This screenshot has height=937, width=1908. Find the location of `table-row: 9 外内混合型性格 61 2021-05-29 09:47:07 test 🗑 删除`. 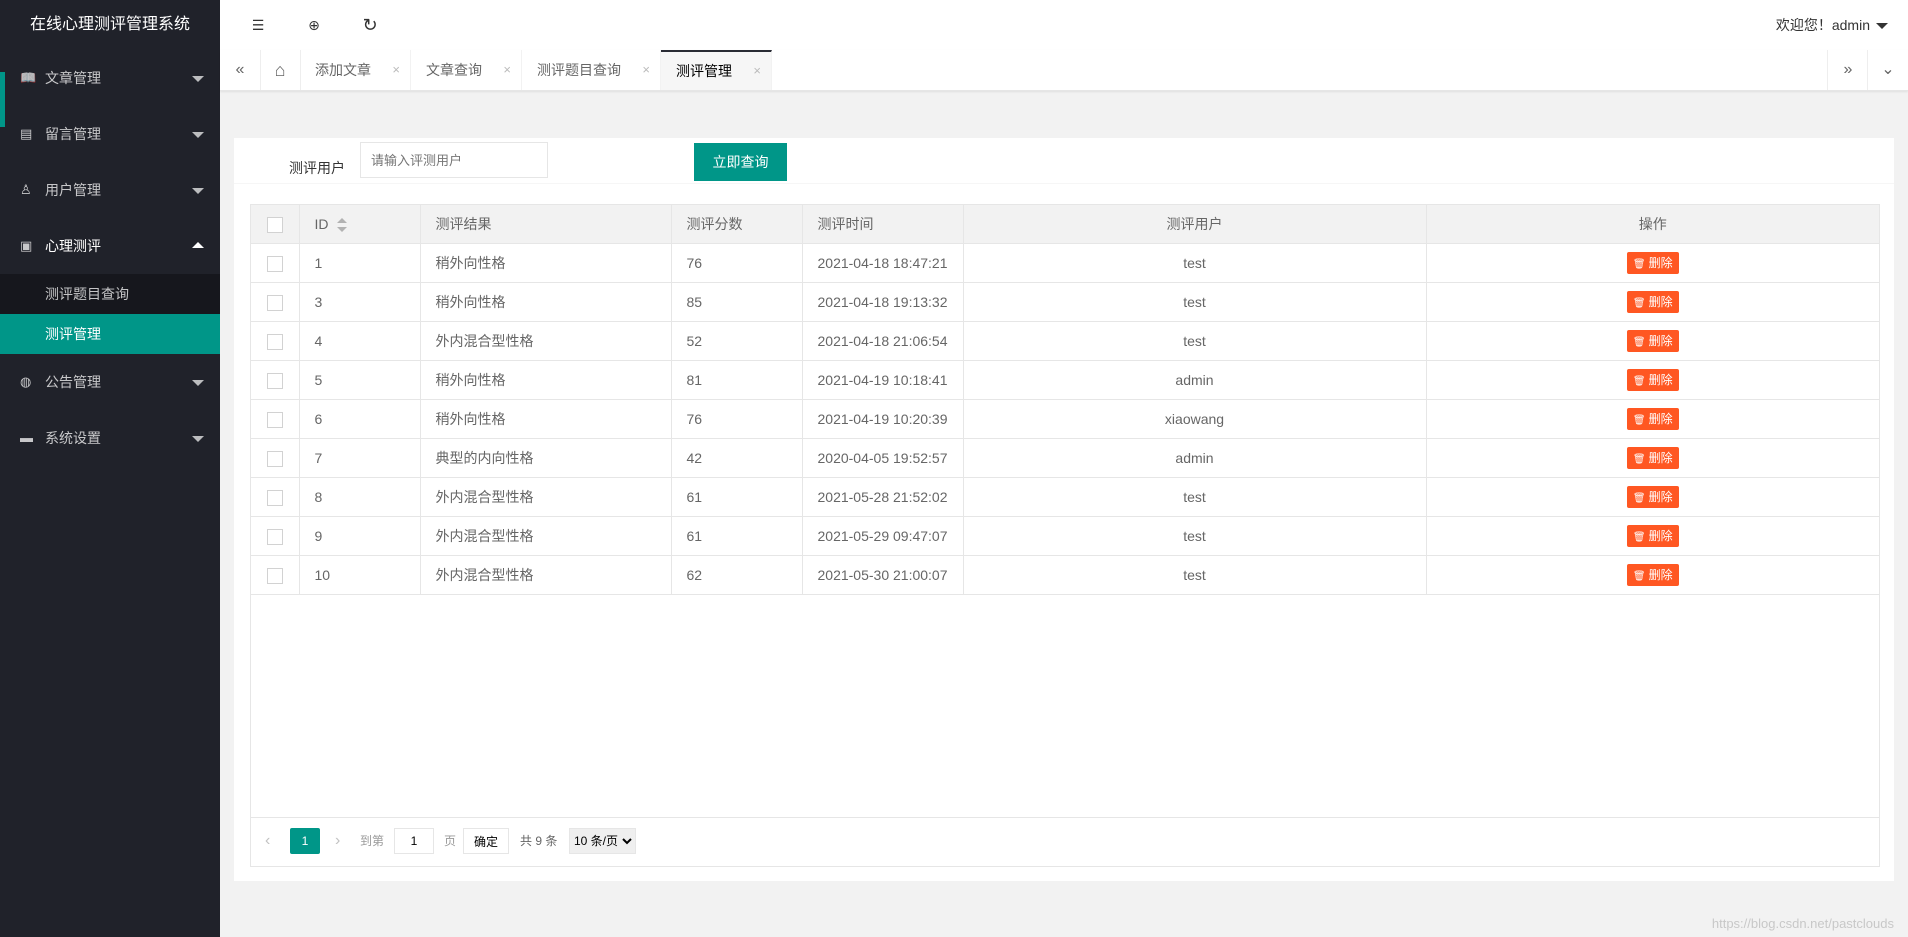

table-row: 9 外内混合型性格 61 2021-05-29 09:47:07 test 🗑 删除 is located at coordinates (1065, 536).